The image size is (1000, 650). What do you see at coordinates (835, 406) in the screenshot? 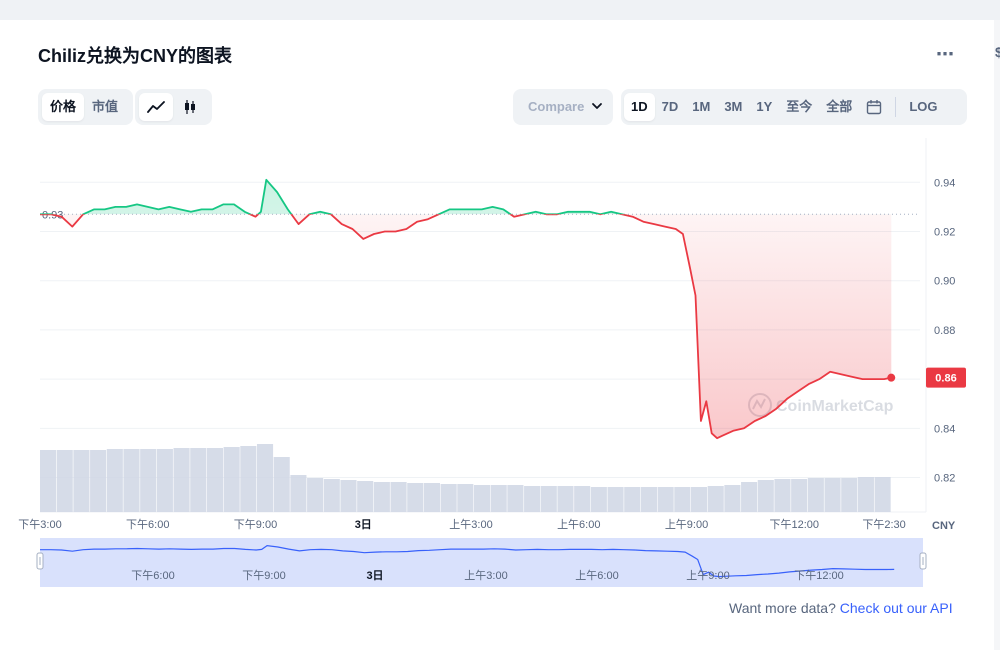
I see `watermark-text: CoinMarketCap` at bounding box center [835, 406].